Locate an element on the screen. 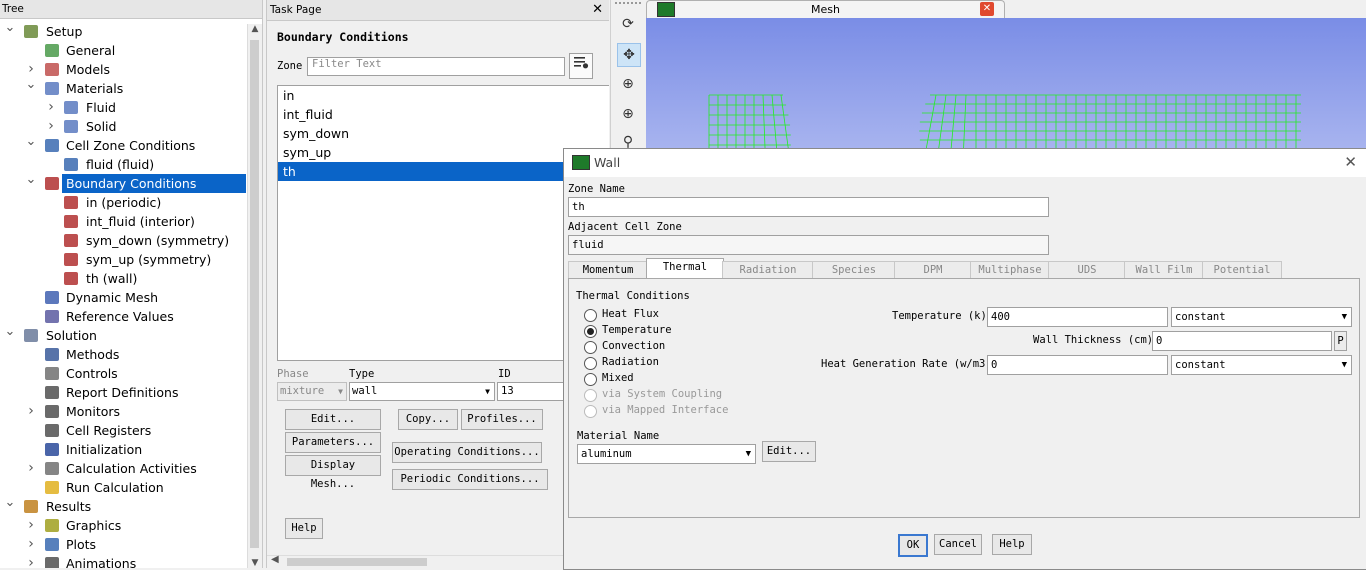  tab-momentum: Momentum is located at coordinates (608, 270).